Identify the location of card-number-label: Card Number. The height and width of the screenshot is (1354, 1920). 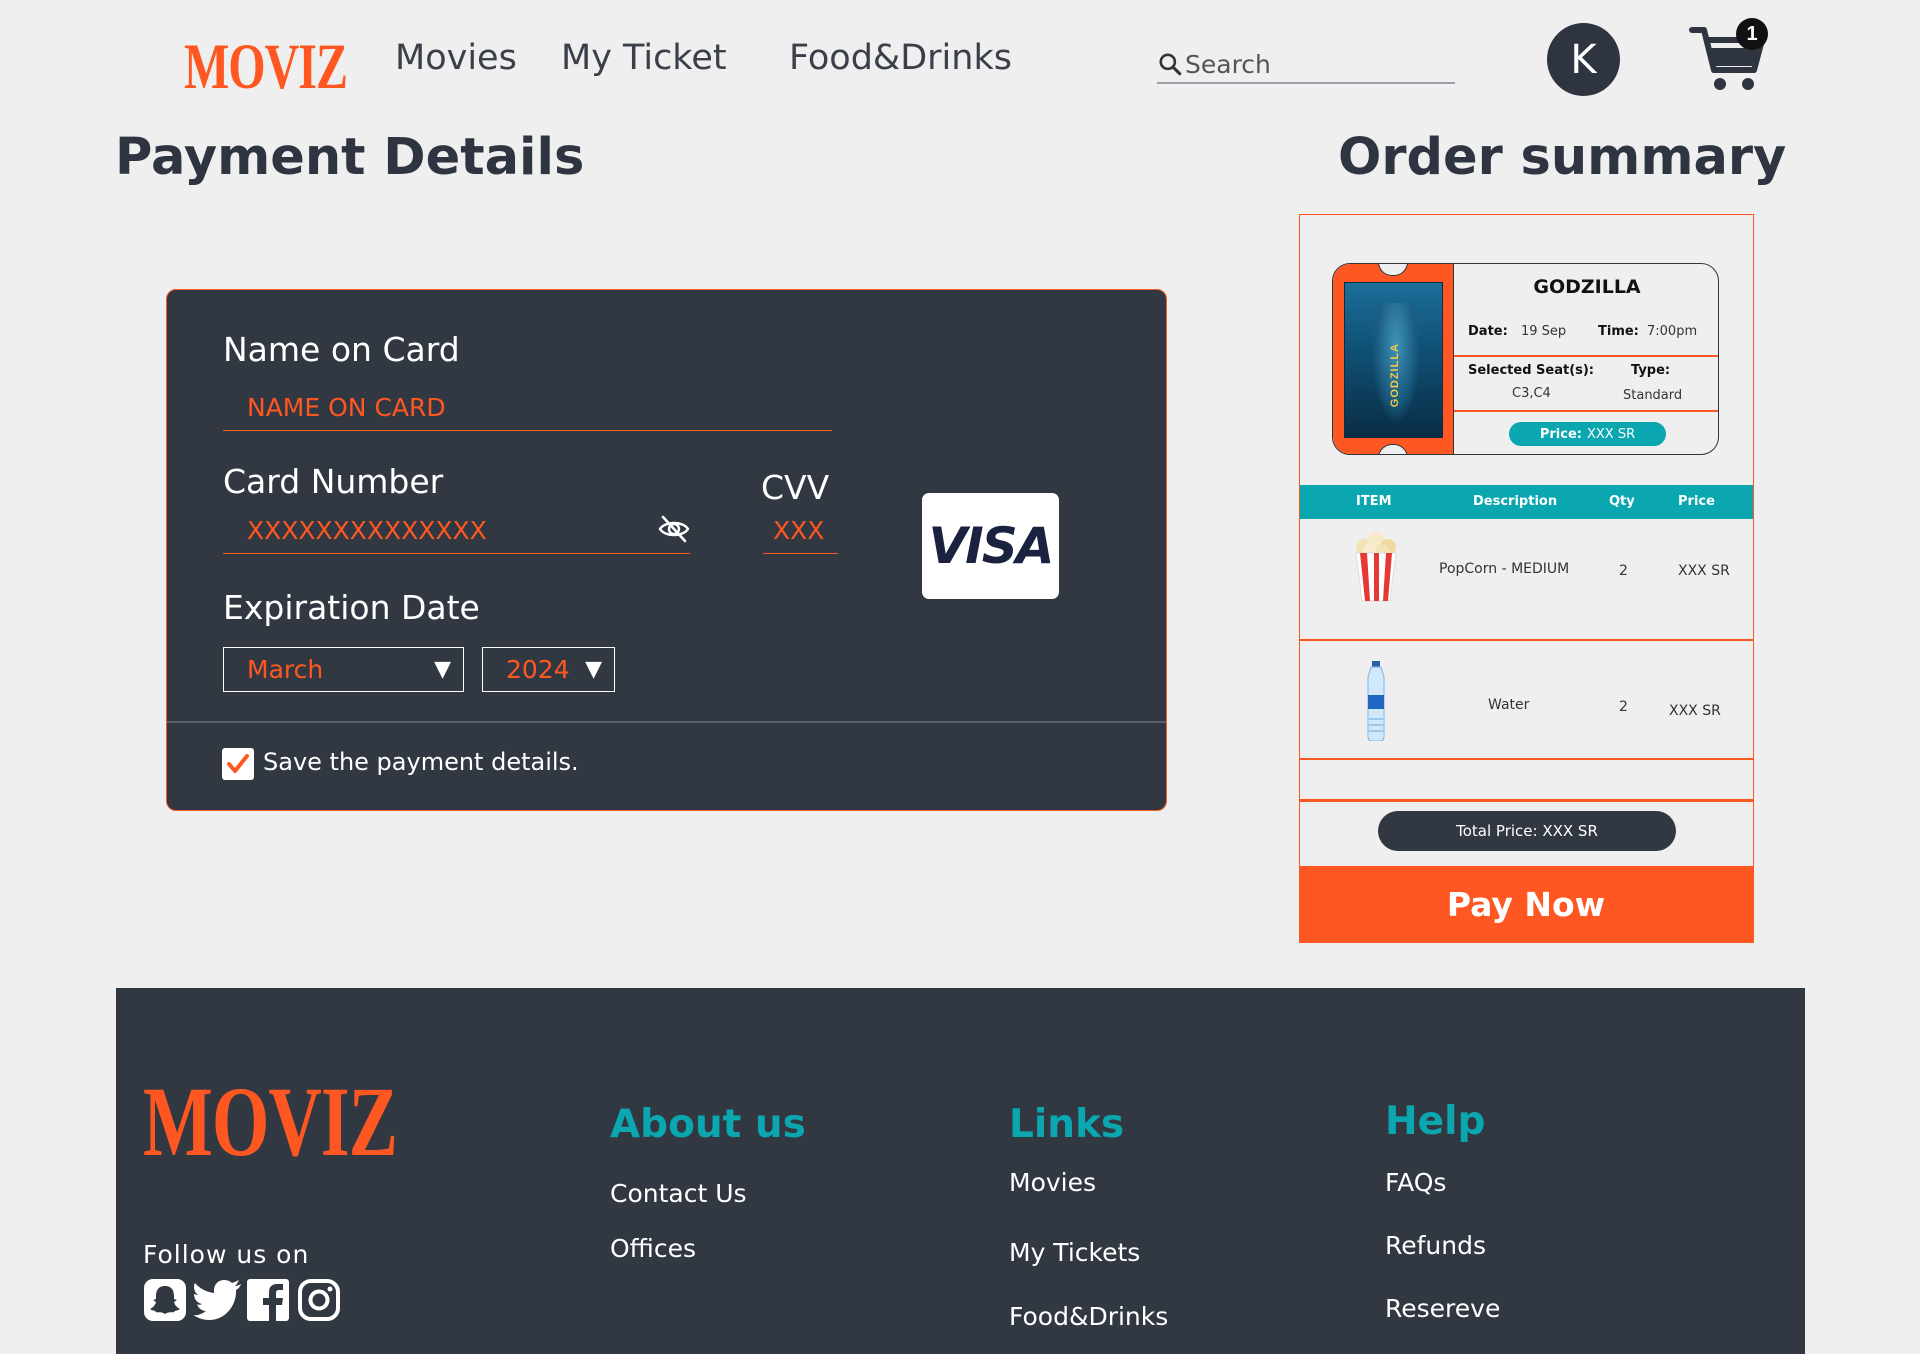
(333, 481).